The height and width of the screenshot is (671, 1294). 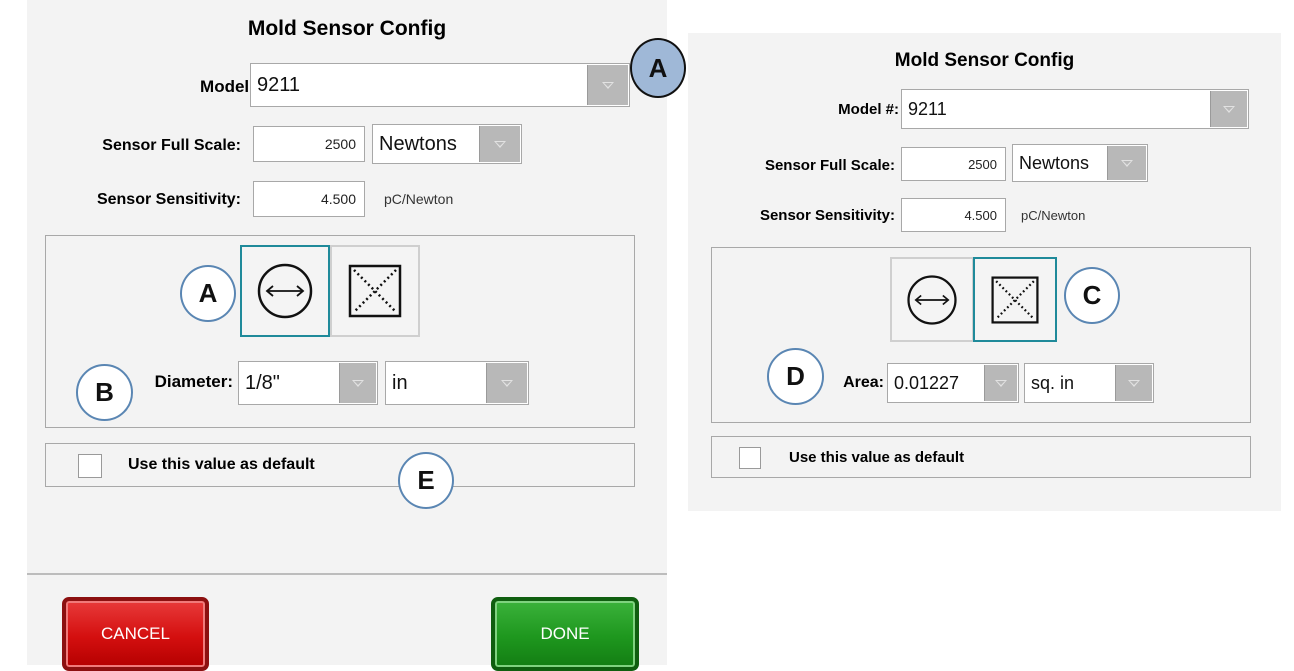 What do you see at coordinates (795, 376) in the screenshot?
I see `callout-d-area: D` at bounding box center [795, 376].